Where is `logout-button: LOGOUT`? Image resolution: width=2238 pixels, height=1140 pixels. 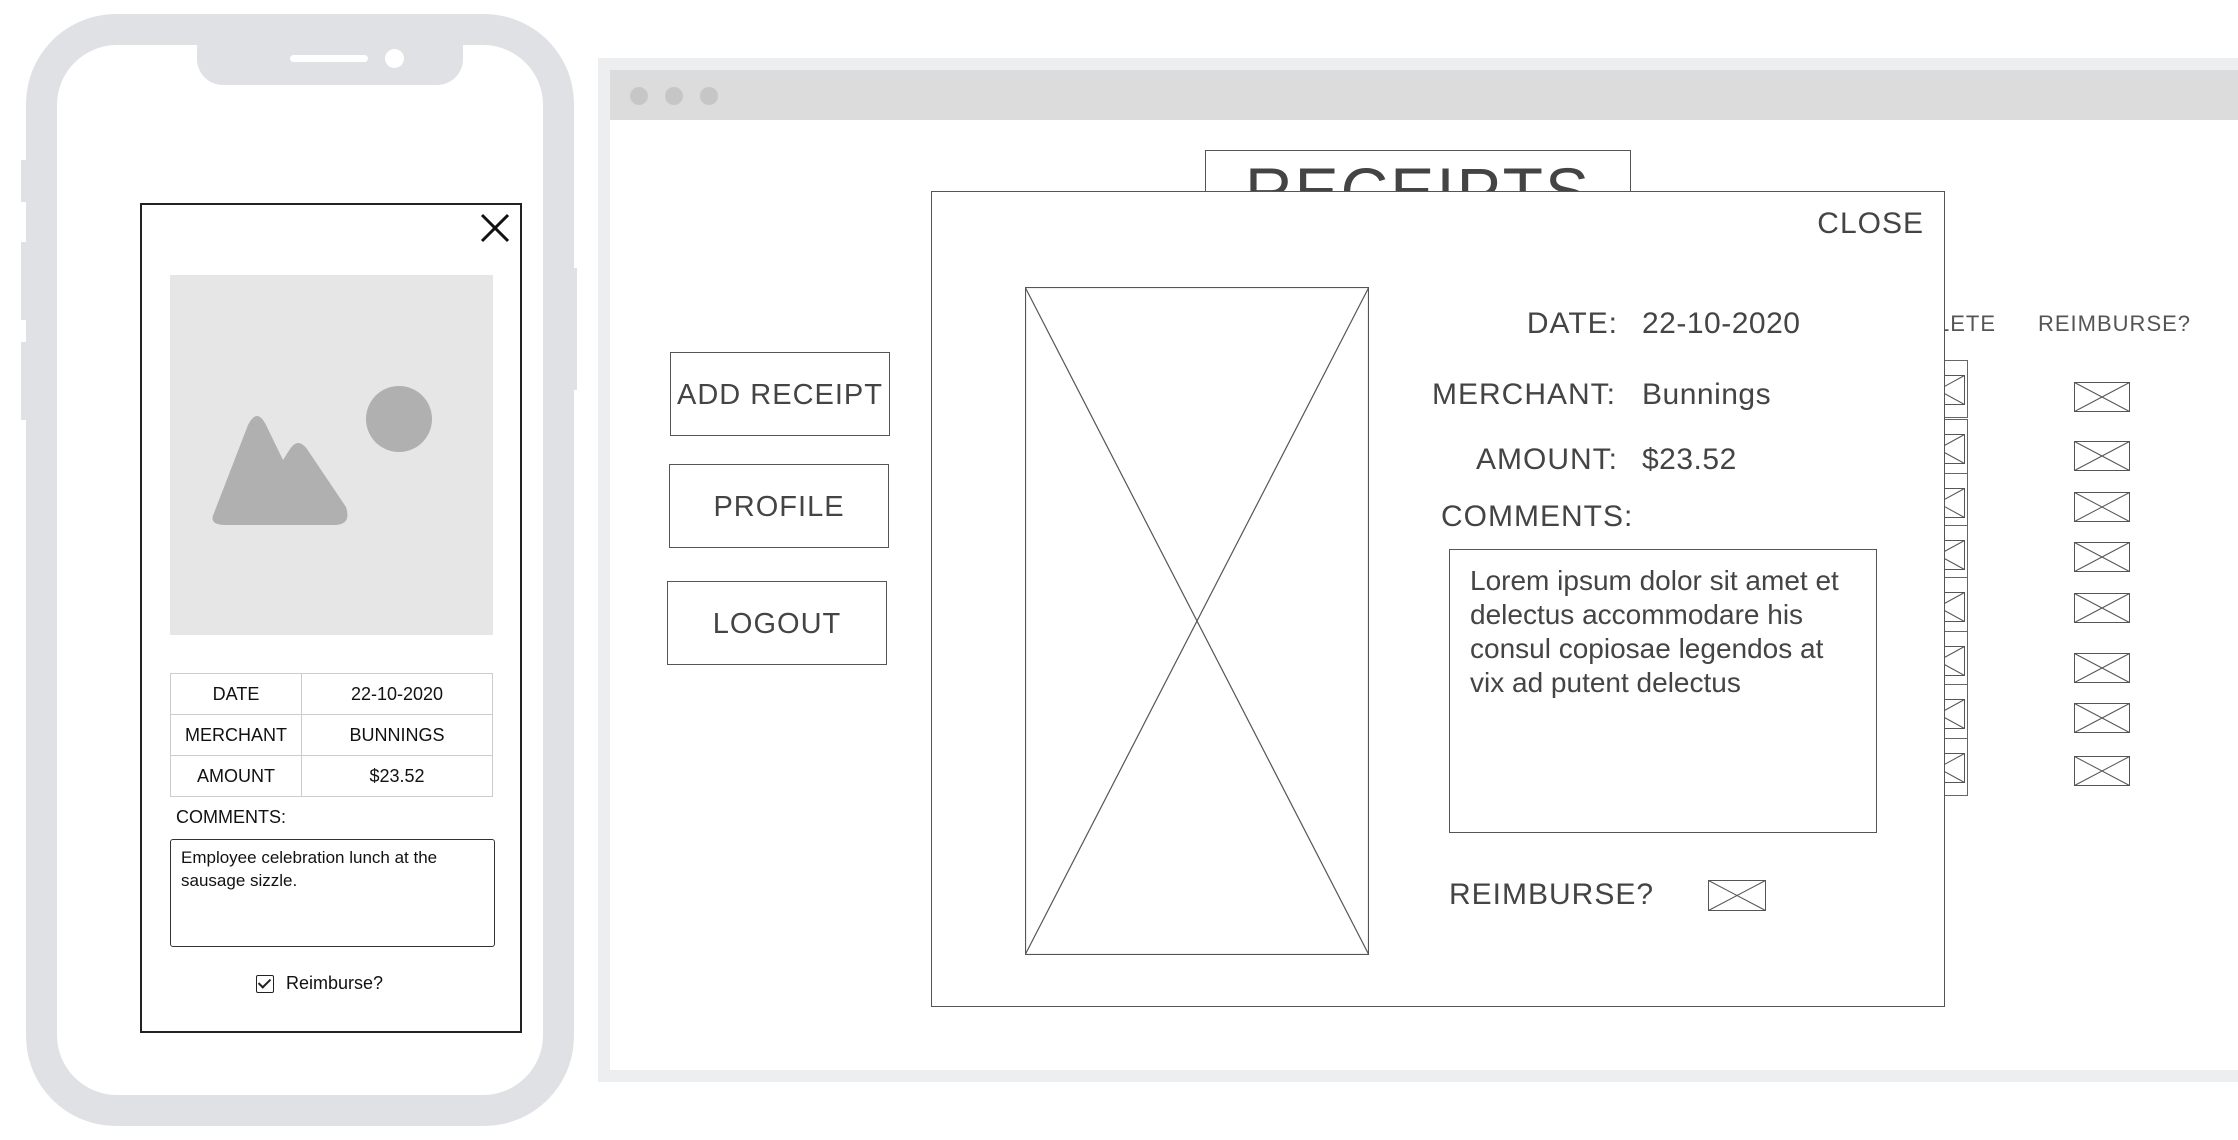
logout-button: LOGOUT is located at coordinates (777, 623).